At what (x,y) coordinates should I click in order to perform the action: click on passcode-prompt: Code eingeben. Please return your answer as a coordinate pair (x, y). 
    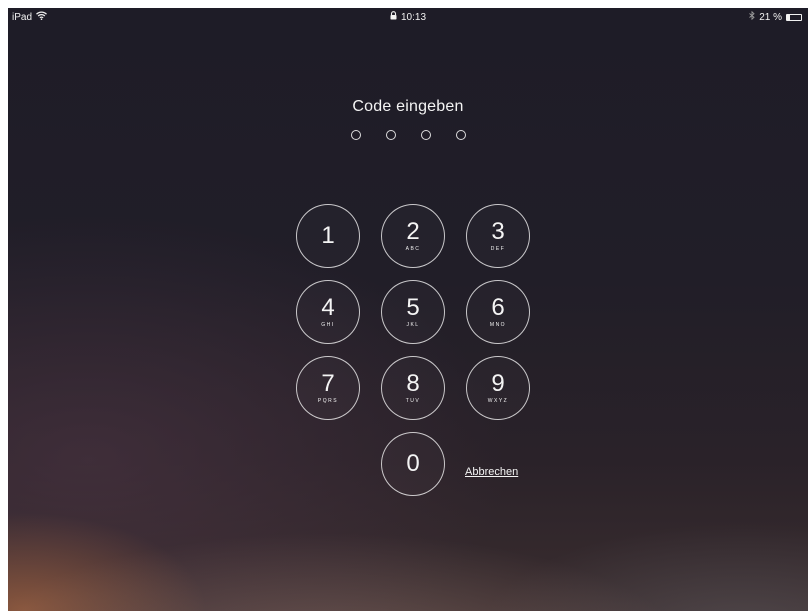
    Looking at the image, I should click on (408, 106).